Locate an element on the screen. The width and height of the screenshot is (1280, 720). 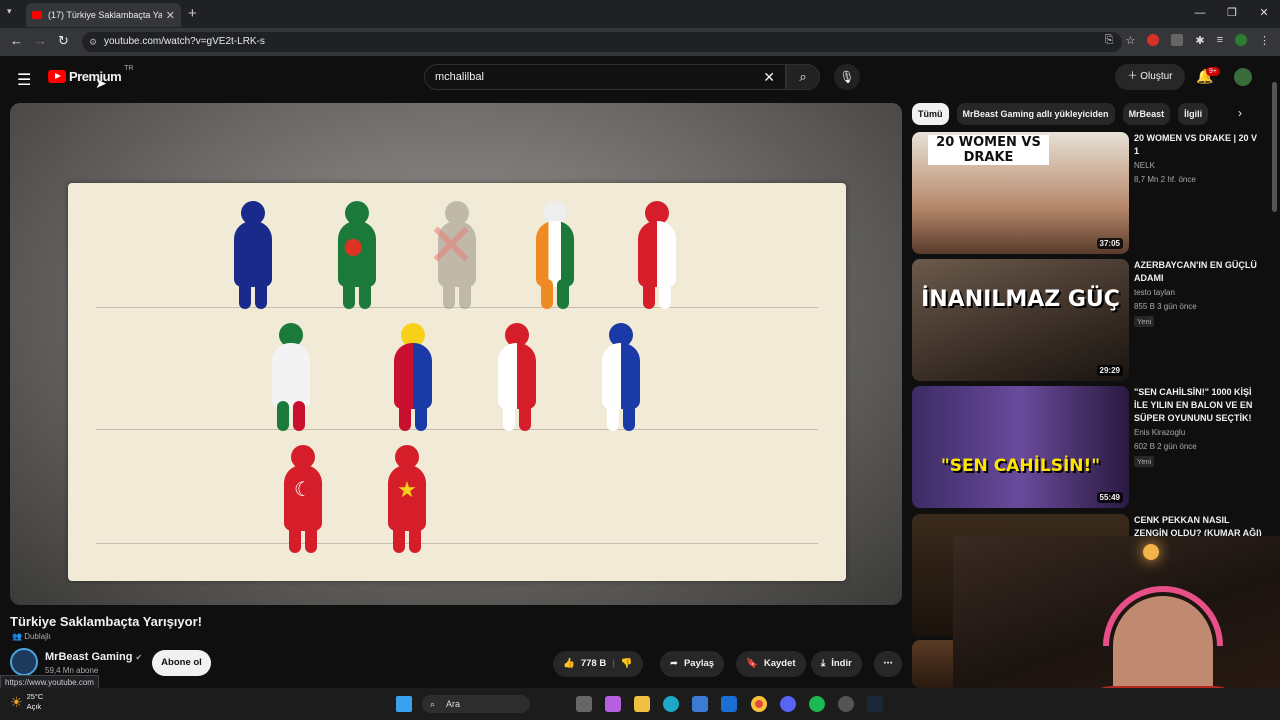
browser-menu-icon: ⋮ is located at coordinates (1264, 40).